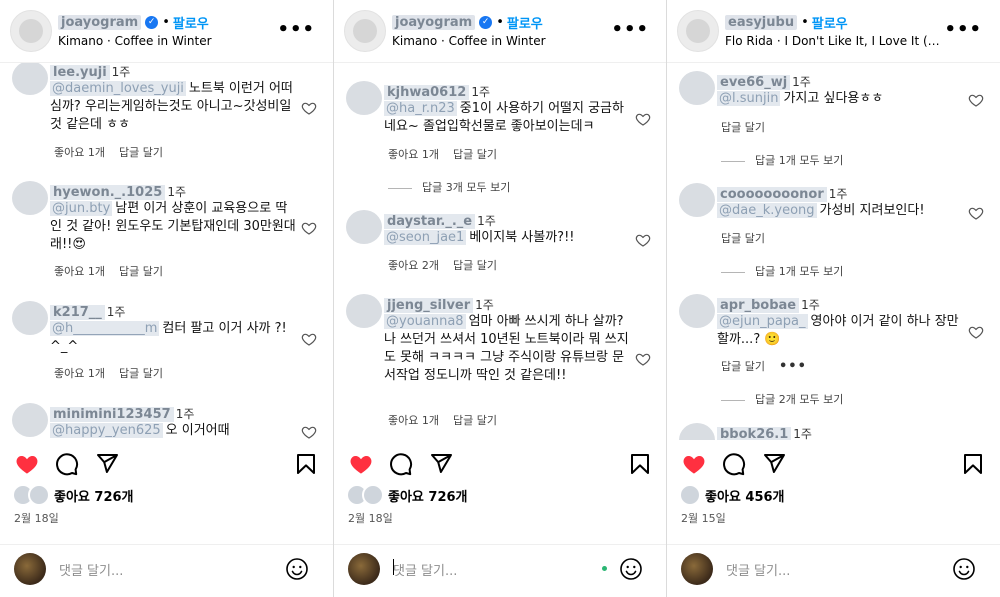  Describe the element at coordinates (758, 305) in the screenshot. I see `comment-username: apr_bobae` at that location.